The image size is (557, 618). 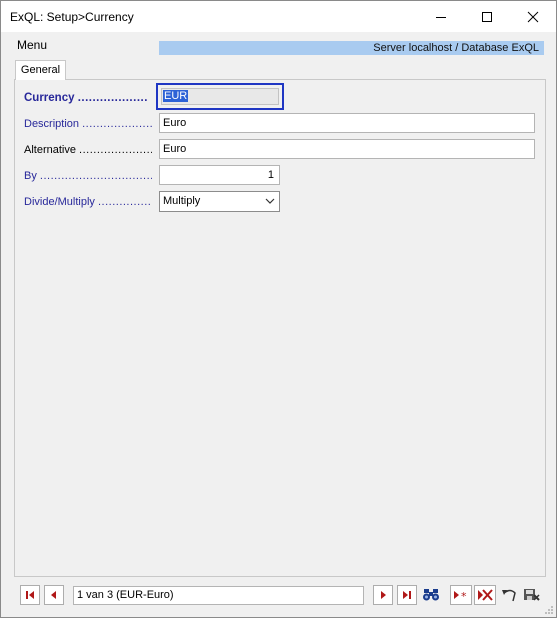 What do you see at coordinates (30, 176) in the screenshot?
I see `by-label-text: By` at bounding box center [30, 176].